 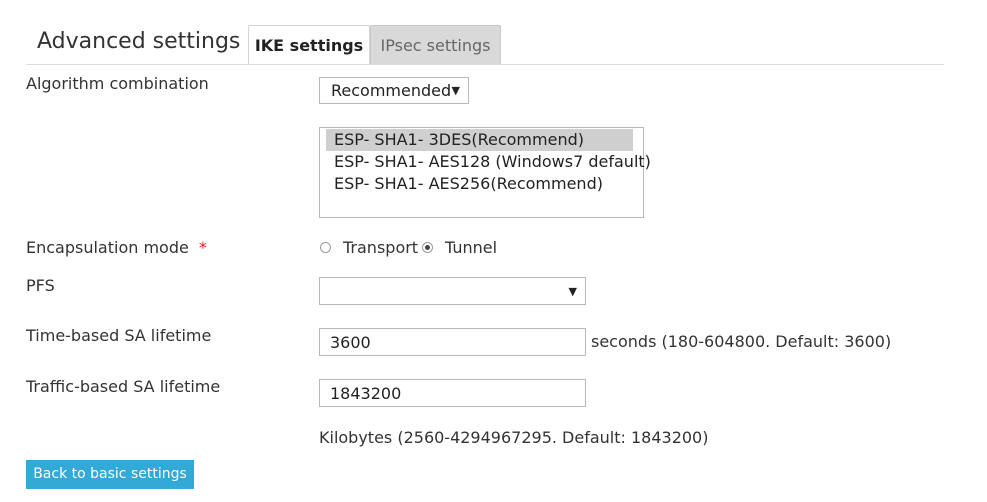 I want to click on traffic-sa-lifetime-input, so click(x=452, y=393).